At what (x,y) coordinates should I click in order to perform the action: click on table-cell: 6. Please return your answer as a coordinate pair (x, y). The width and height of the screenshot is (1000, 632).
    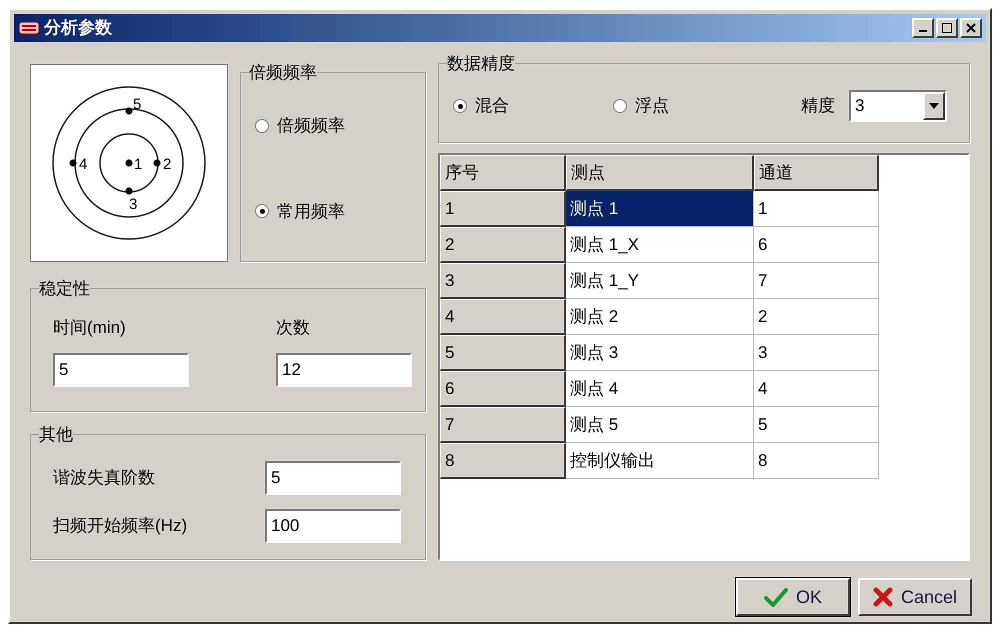
    Looking at the image, I should click on (816, 245).